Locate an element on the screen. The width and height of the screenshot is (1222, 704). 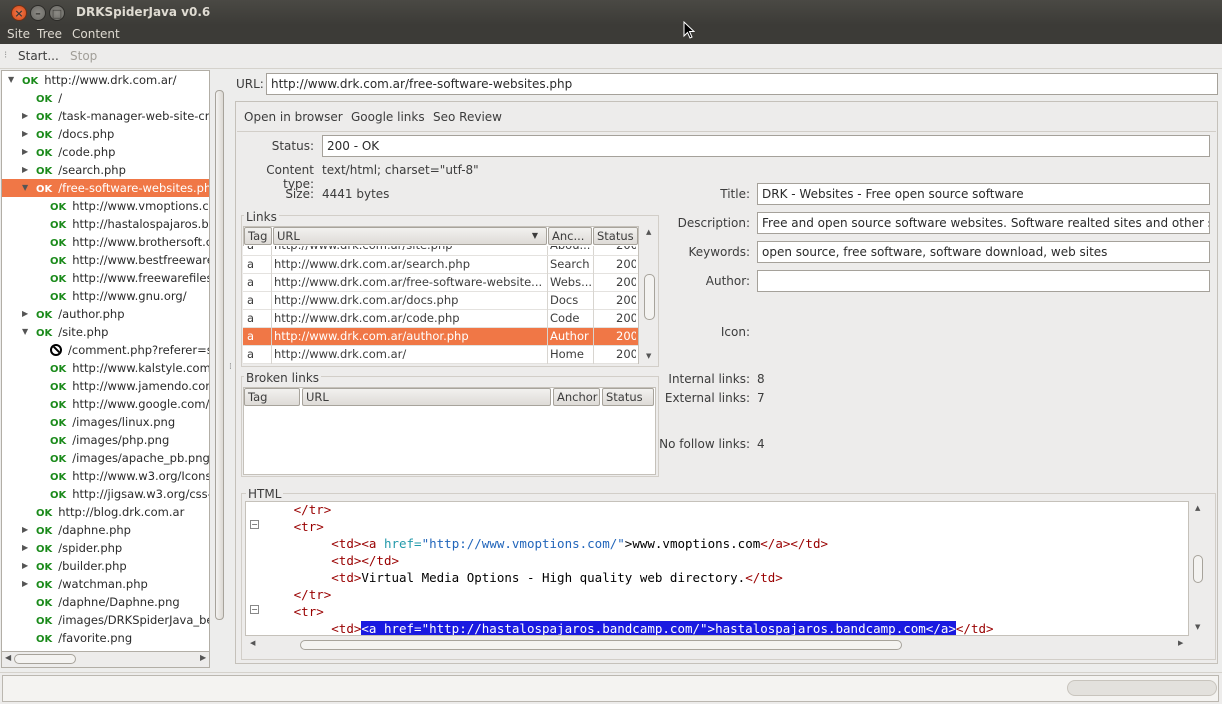
tree-node: OK http://www.google.com/p is located at coordinates (129, 404).